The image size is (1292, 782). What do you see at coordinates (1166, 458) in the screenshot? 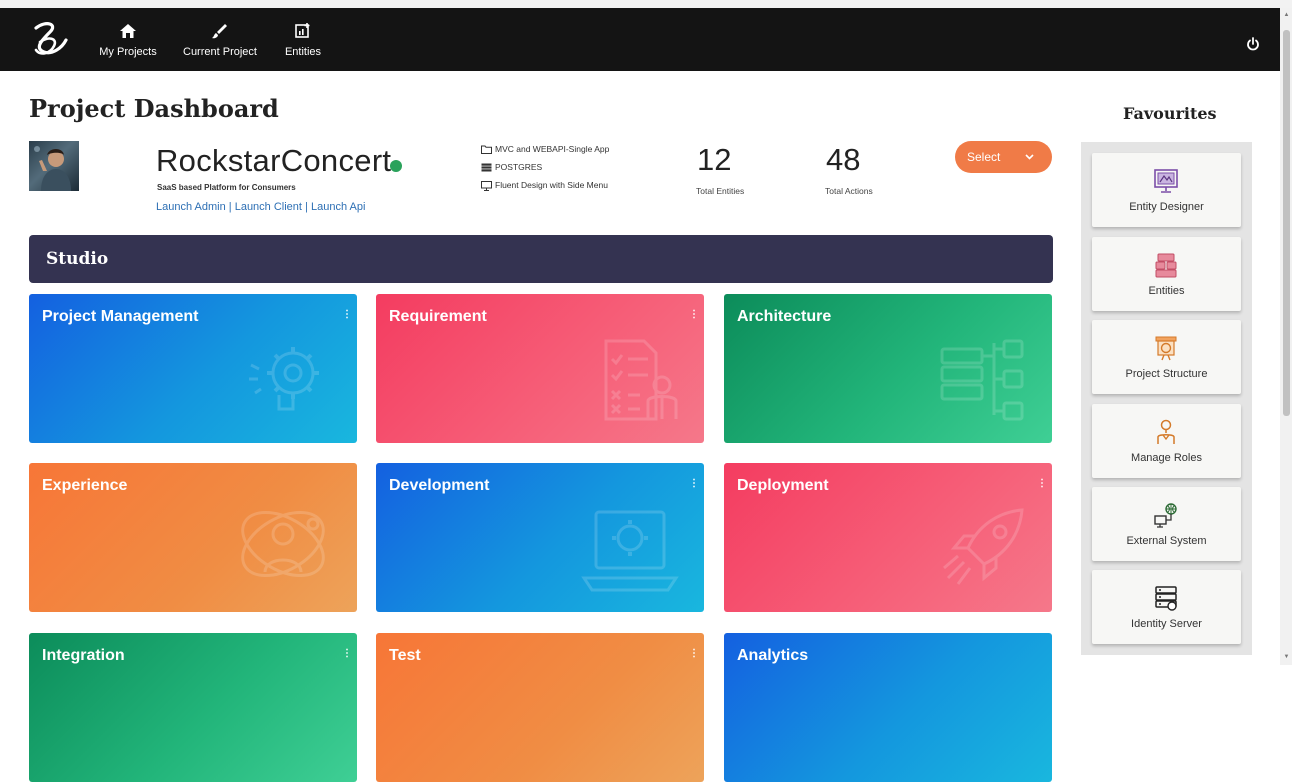
I see `fav-label: Manage Roles` at bounding box center [1166, 458].